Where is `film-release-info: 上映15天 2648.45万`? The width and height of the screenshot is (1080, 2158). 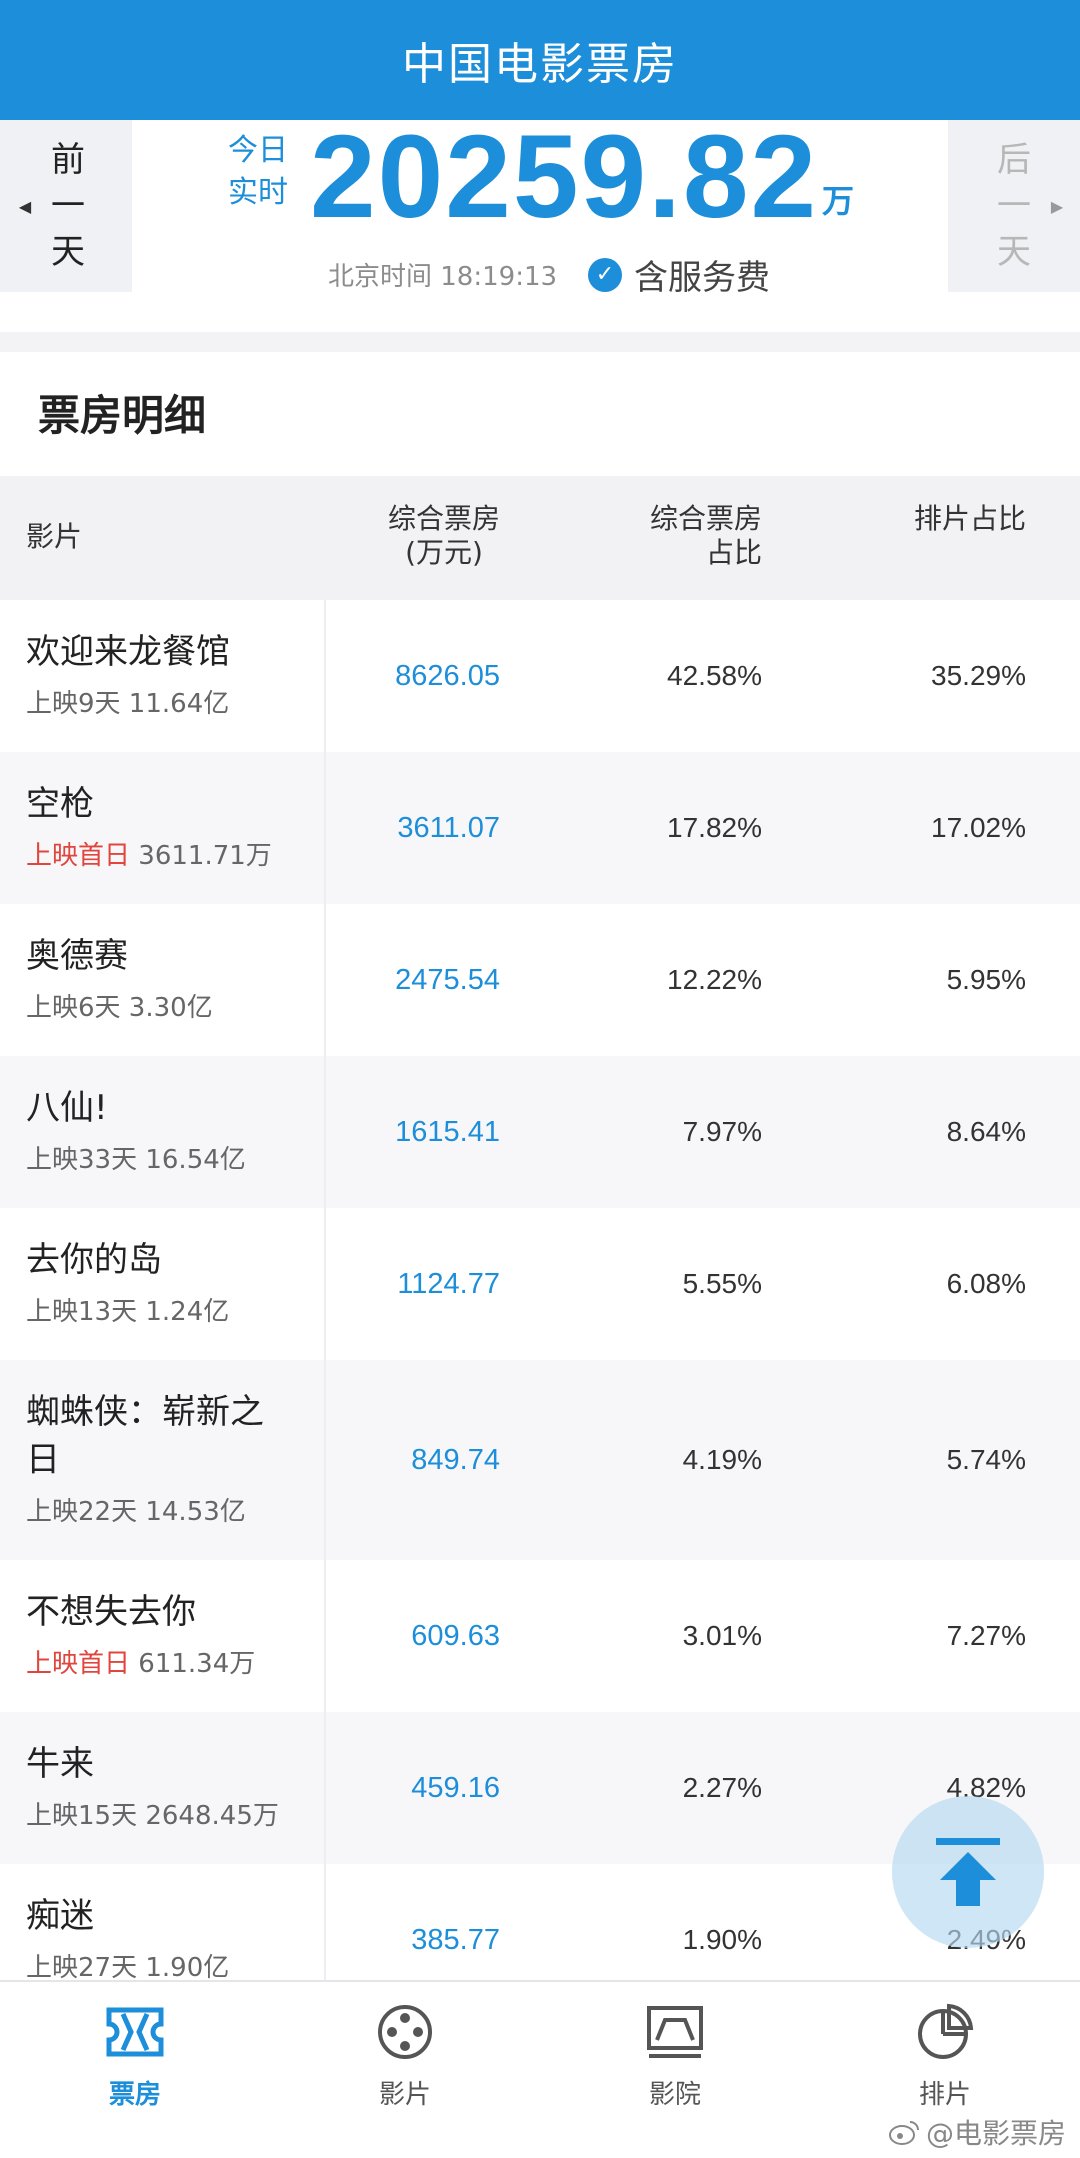 film-release-info: 上映15天 2648.45万 is located at coordinates (152, 1813).